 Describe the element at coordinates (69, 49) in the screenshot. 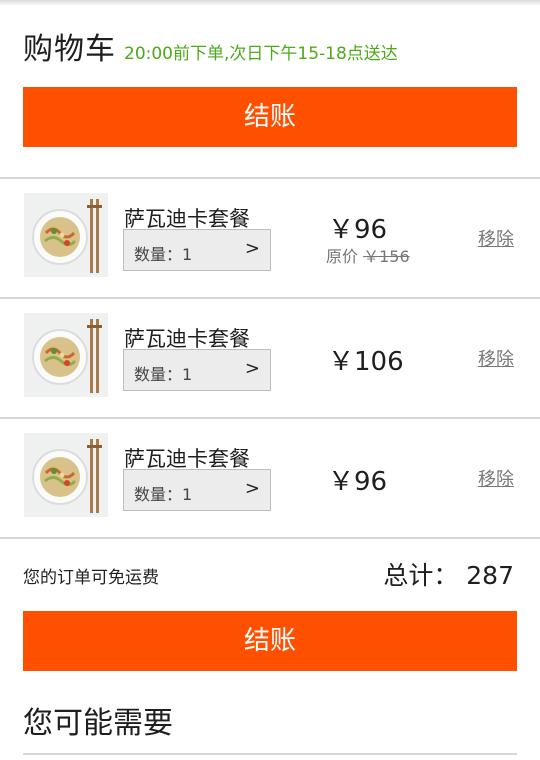

I see `page-title: 购物车` at that location.